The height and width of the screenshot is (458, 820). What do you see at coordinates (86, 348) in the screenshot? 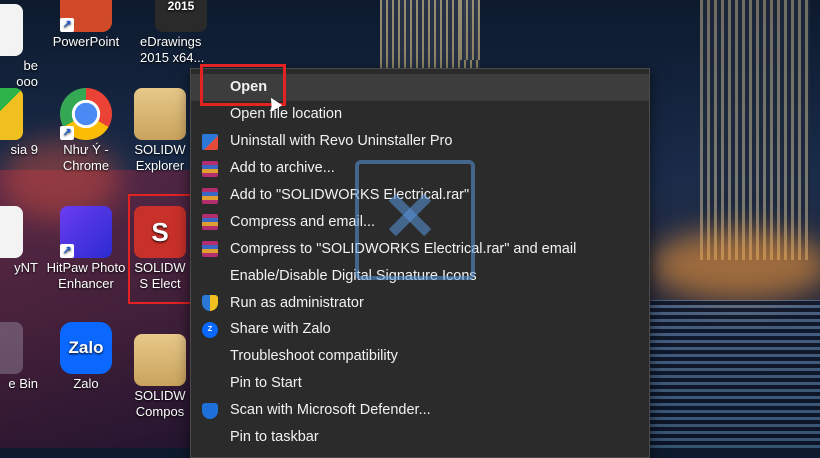
I see `zalo-app-icon: Zalo` at bounding box center [86, 348].